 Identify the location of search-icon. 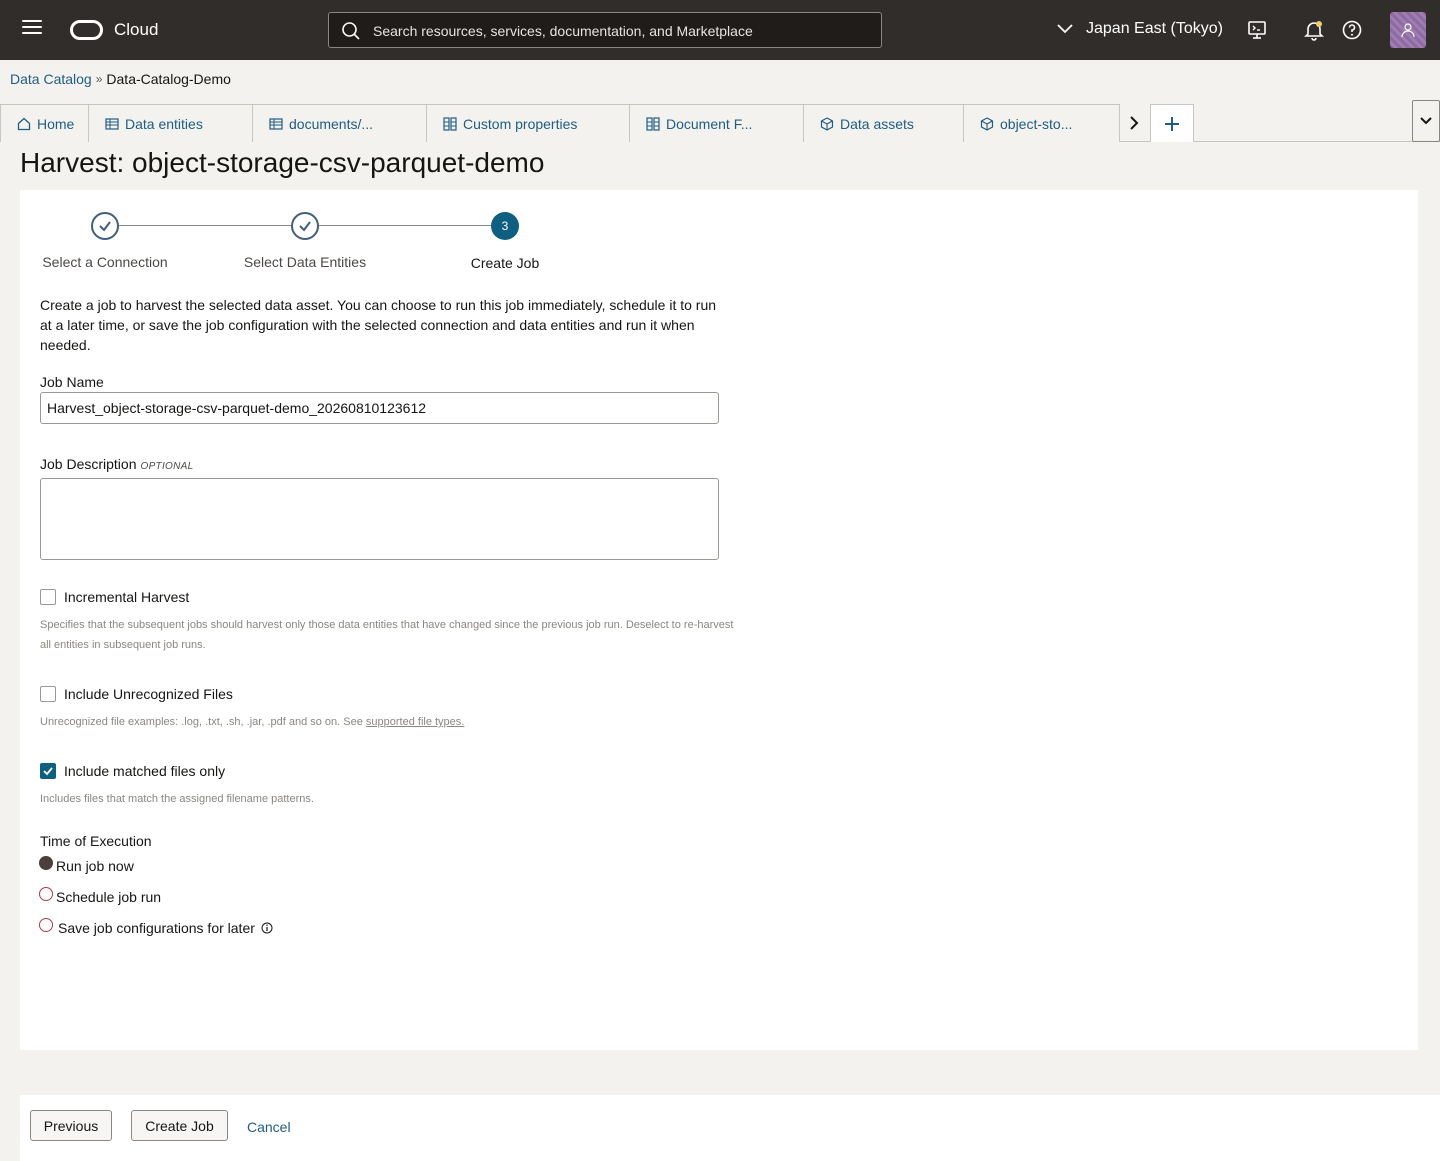
(351, 31).